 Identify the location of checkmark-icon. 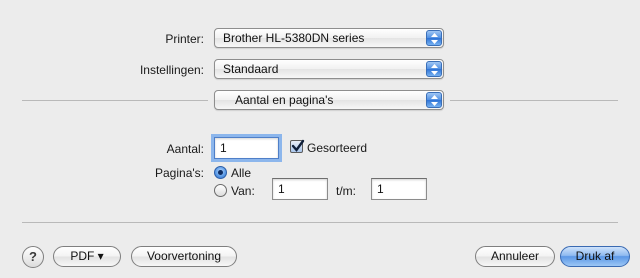
(298, 145).